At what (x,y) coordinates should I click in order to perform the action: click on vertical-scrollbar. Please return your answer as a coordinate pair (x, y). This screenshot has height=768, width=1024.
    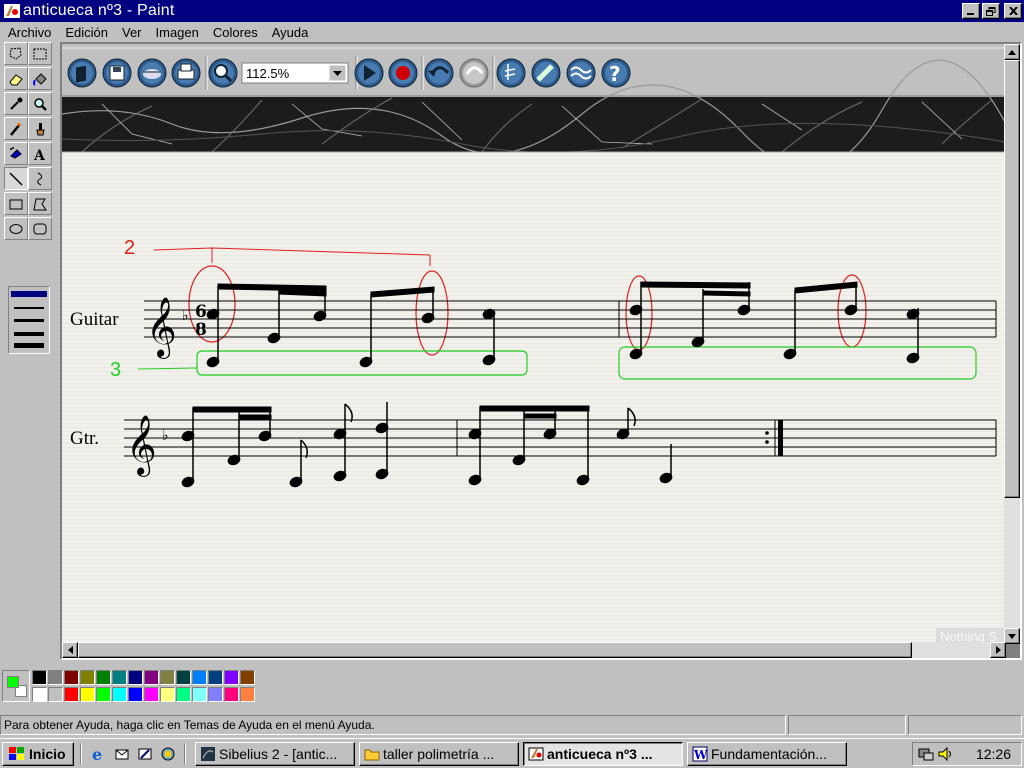
    Looking at the image, I should click on (1012, 344).